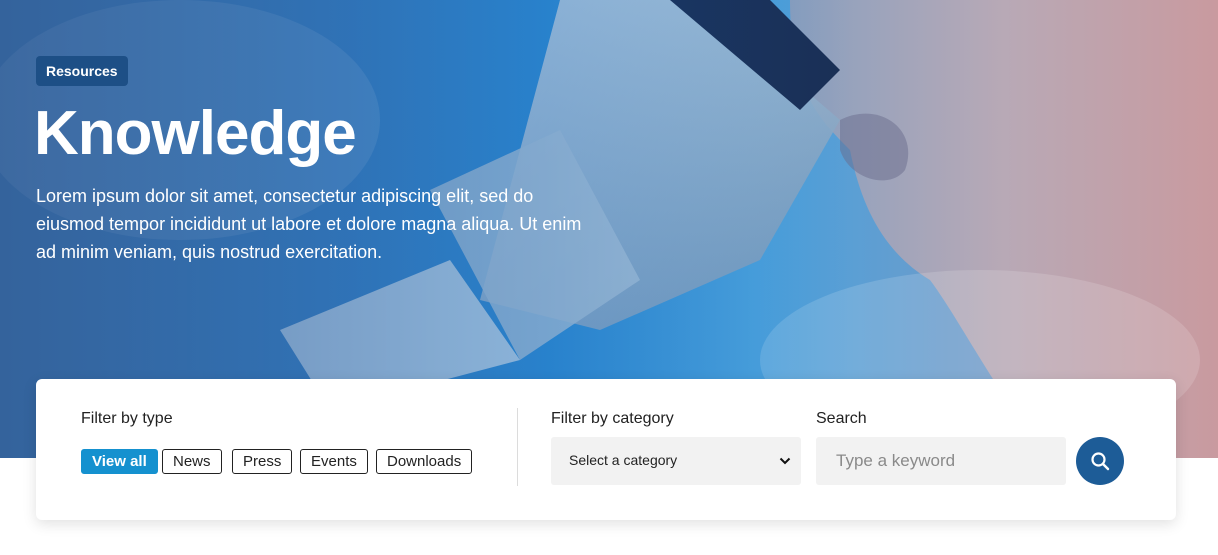 The width and height of the screenshot is (1218, 555). I want to click on type-view-all-button: View all, so click(119, 461).